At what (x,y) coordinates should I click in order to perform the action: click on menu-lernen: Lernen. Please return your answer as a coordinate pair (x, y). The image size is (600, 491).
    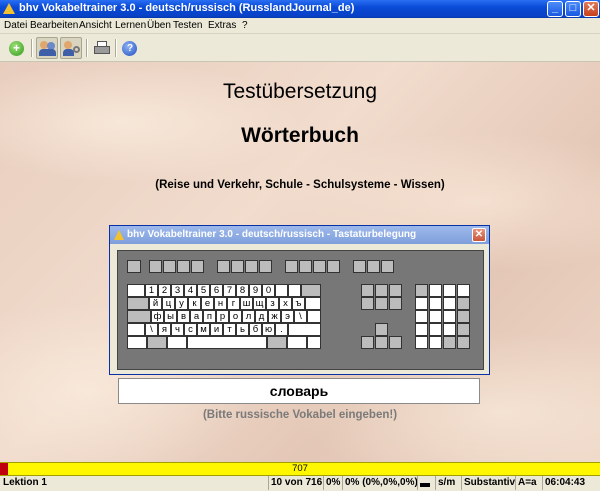
    Looking at the image, I should click on (130, 25).